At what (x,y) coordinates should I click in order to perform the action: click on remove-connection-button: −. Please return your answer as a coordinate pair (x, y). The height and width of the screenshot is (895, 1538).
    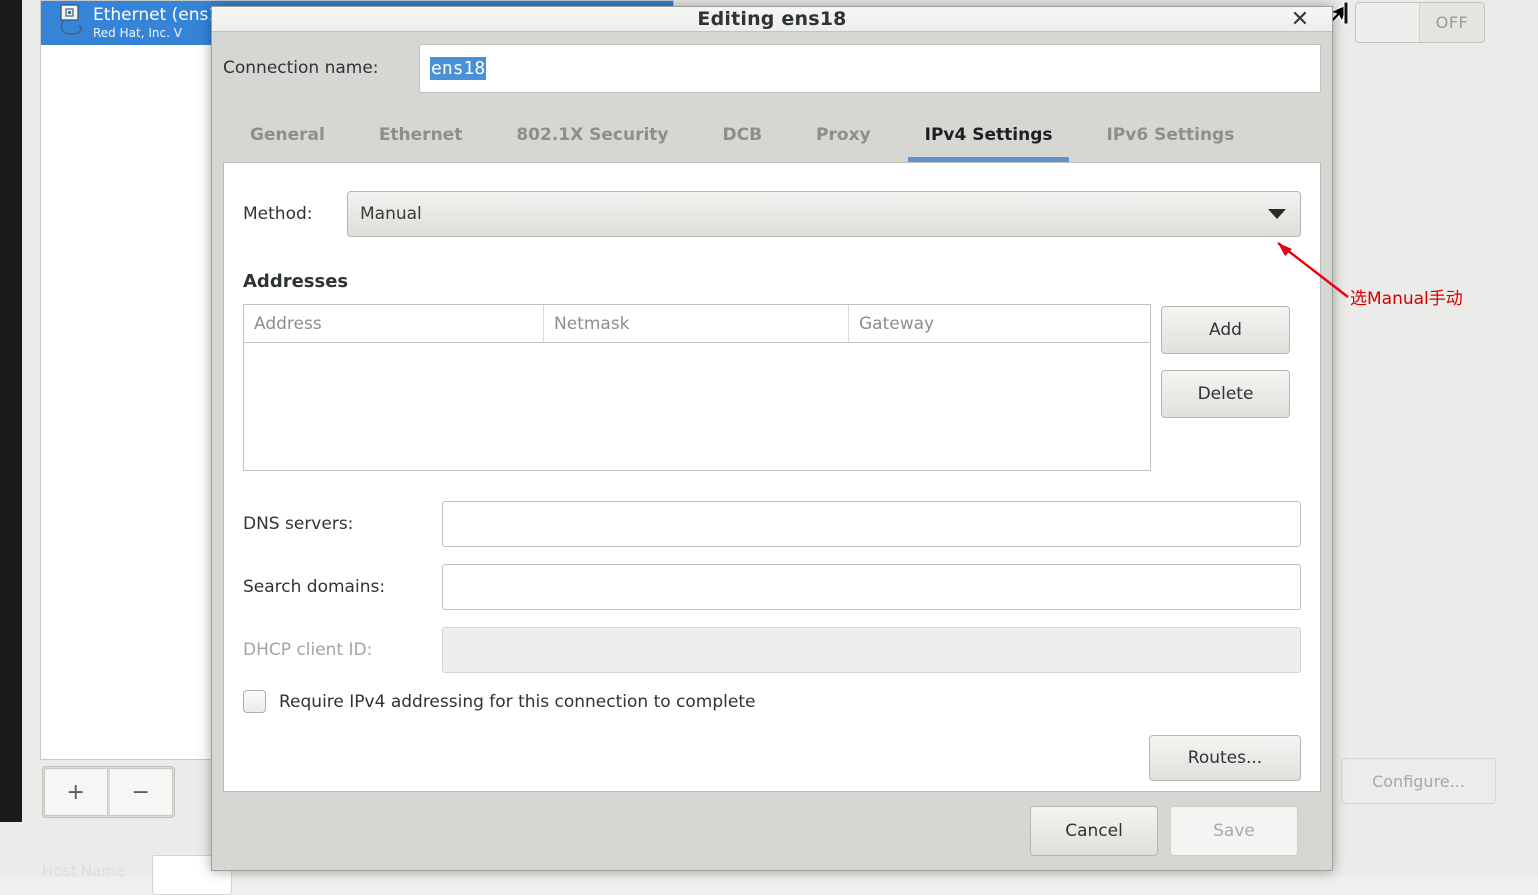
    Looking at the image, I should click on (141, 792).